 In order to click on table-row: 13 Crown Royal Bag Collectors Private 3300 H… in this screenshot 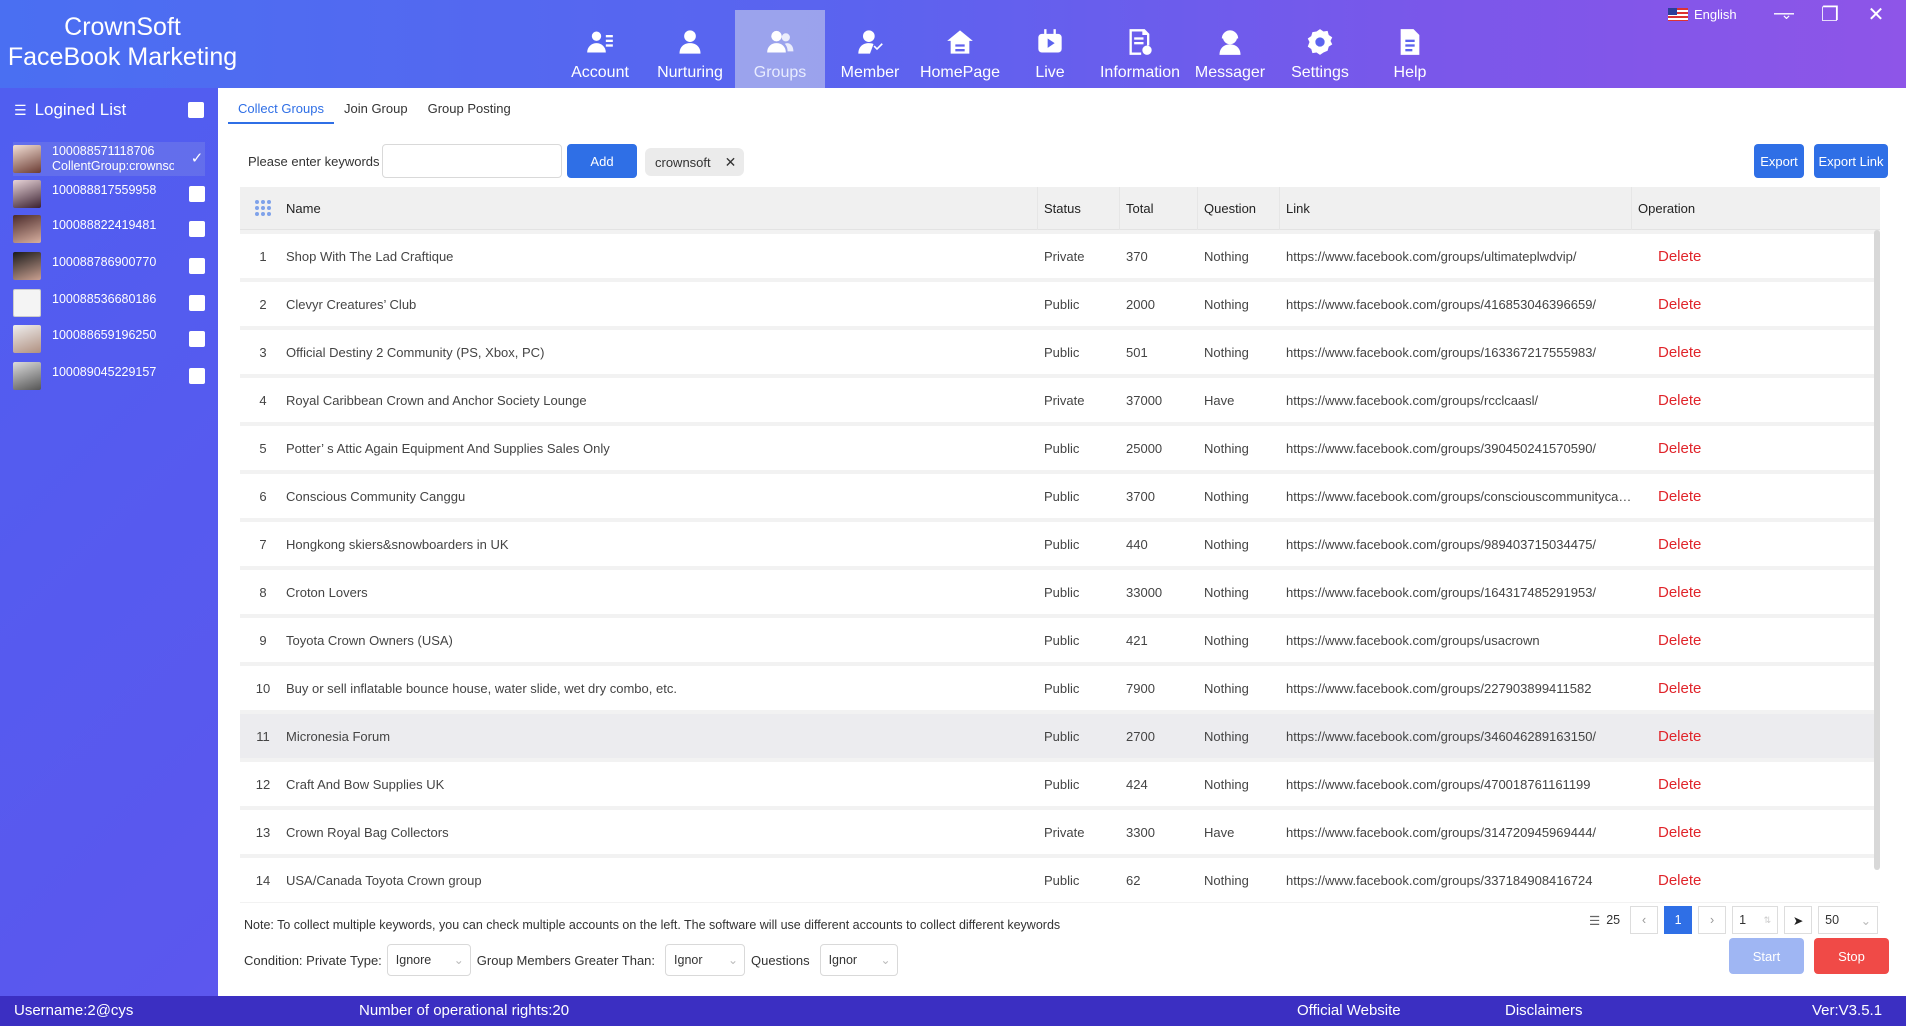, I will do `click(1060, 832)`.